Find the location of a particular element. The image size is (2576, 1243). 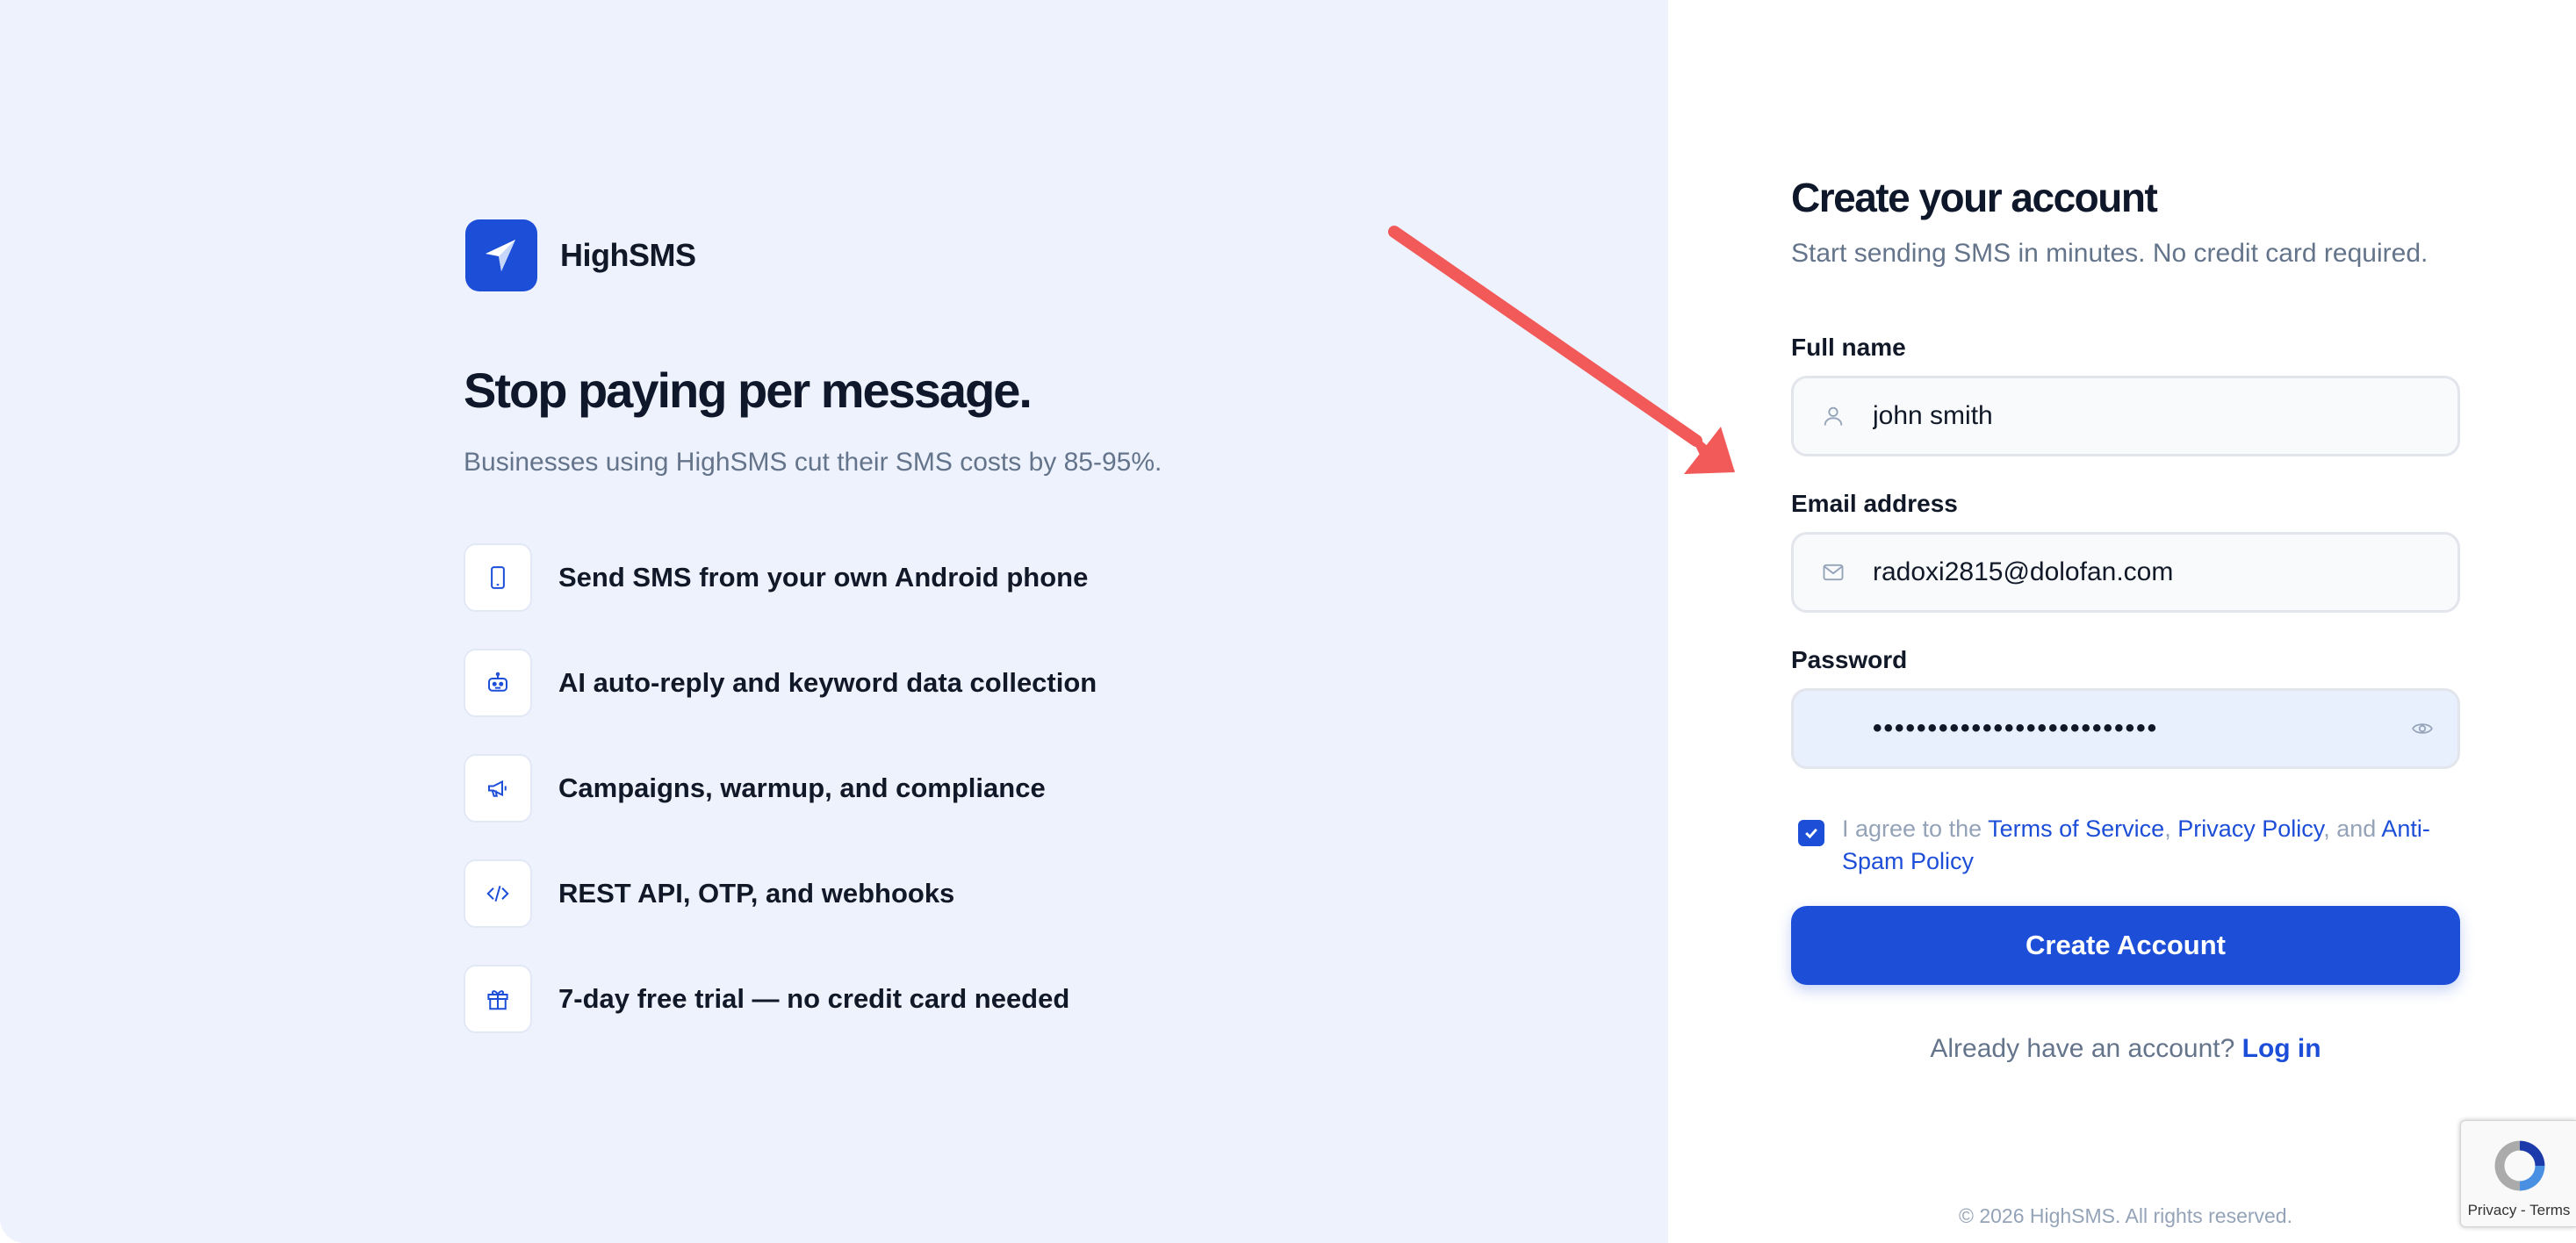

footer-copyright: © 2026 HighSMS. All rights reserved. is located at coordinates (2125, 1215).